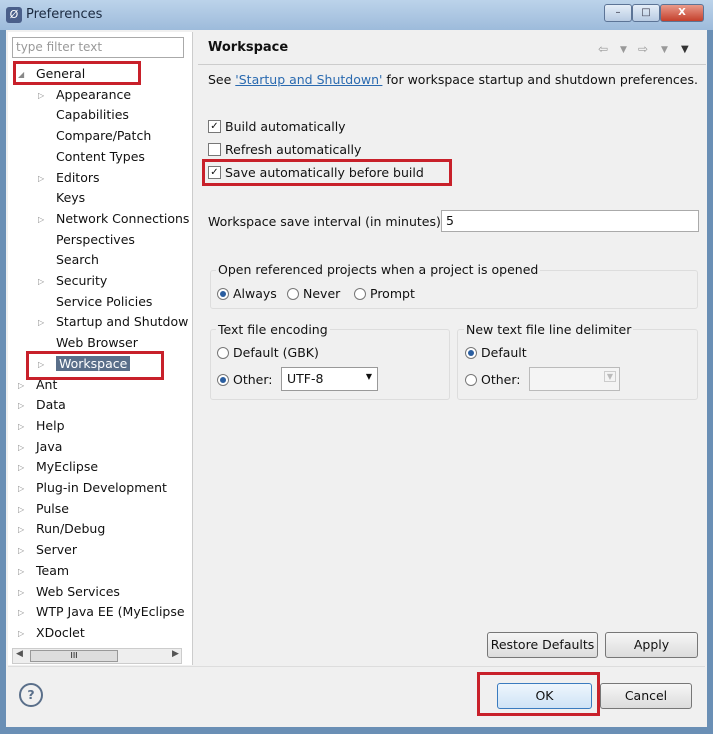 The width and height of the screenshot is (713, 734). Describe the element at coordinates (19, 654) in the screenshot. I see `scroll-left-icon: ◀` at that location.